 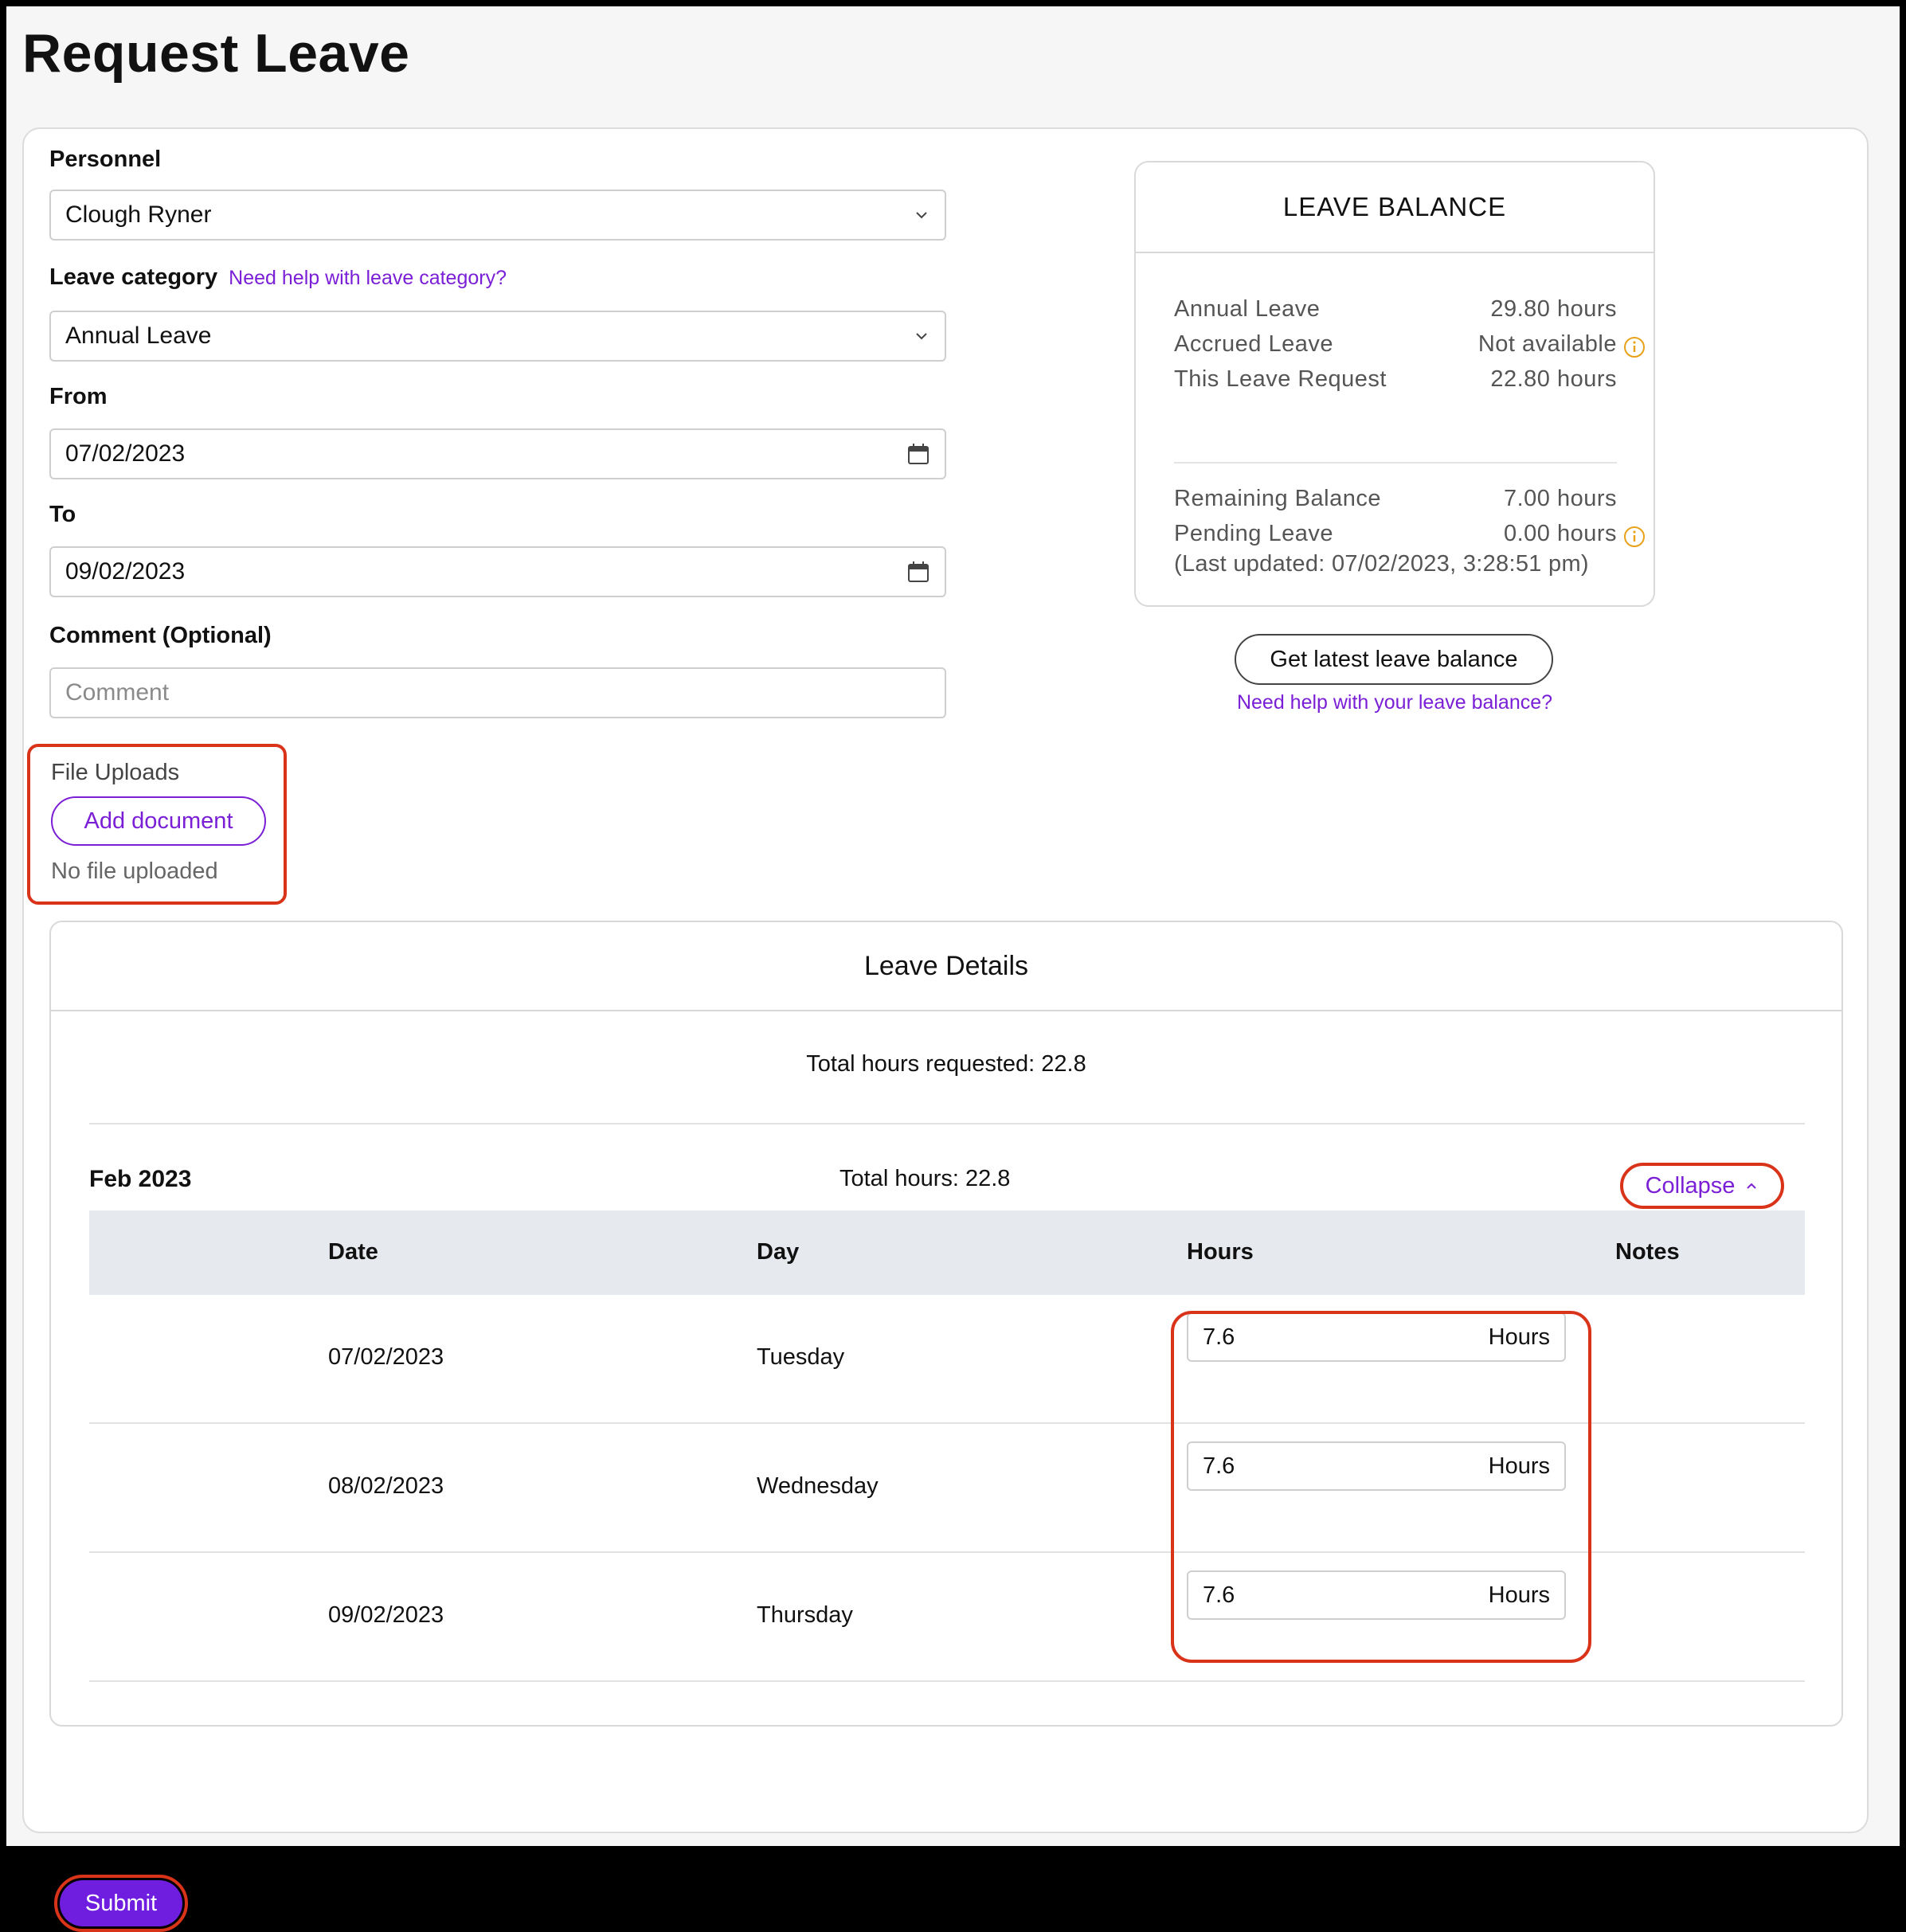 I want to click on page-title: Request Leave, so click(x=216, y=53).